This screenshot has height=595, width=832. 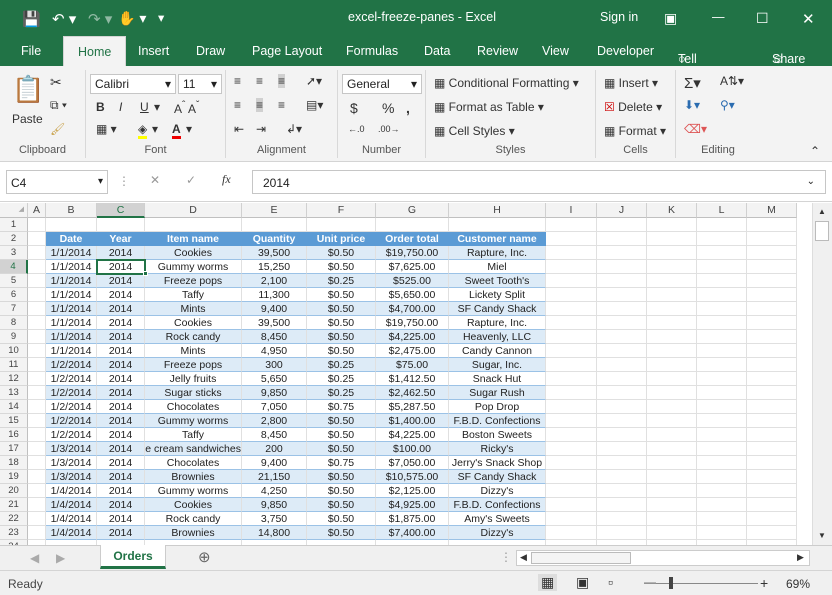 I want to click on row-header-10: 10, so click(x=14, y=351).